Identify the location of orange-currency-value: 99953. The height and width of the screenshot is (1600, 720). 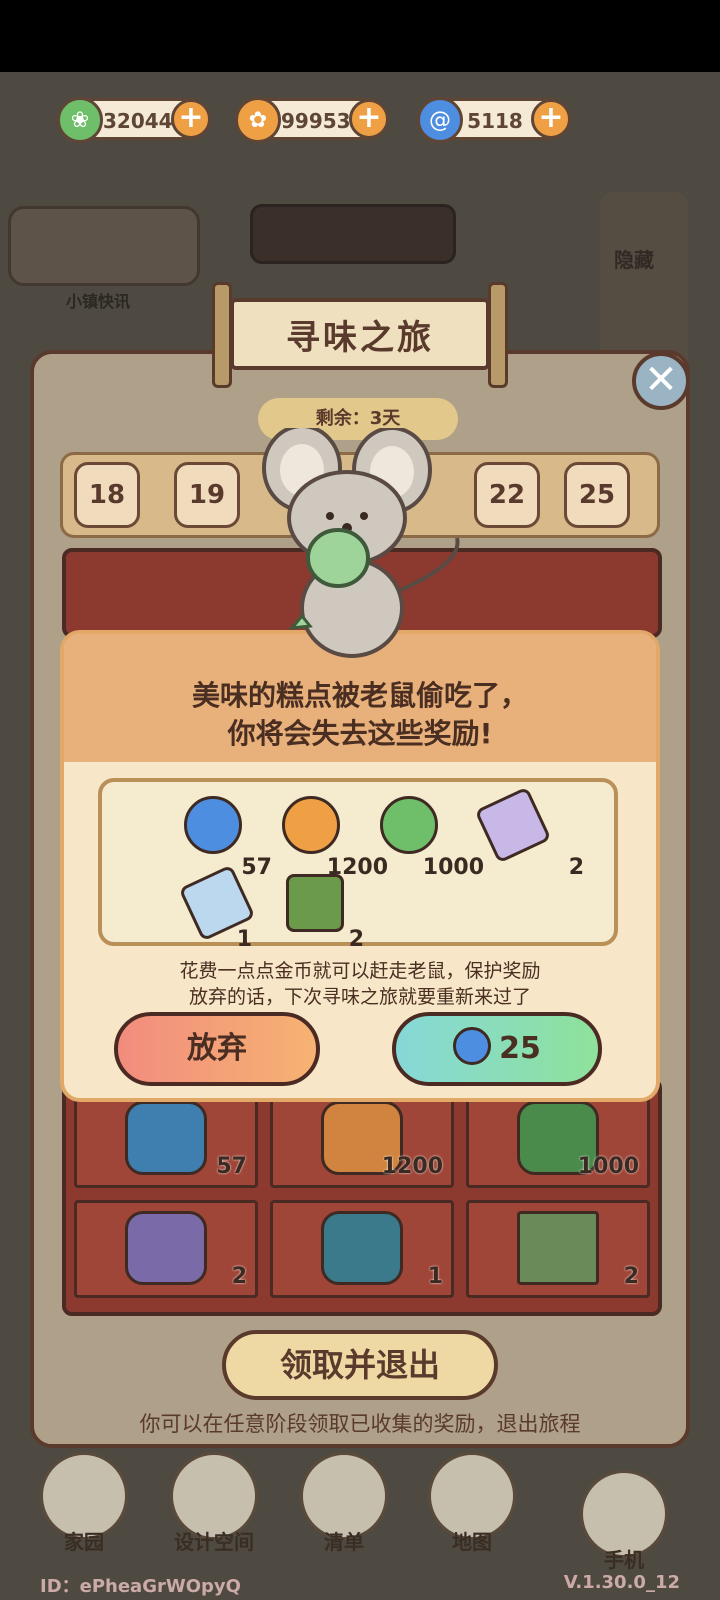
(316, 121).